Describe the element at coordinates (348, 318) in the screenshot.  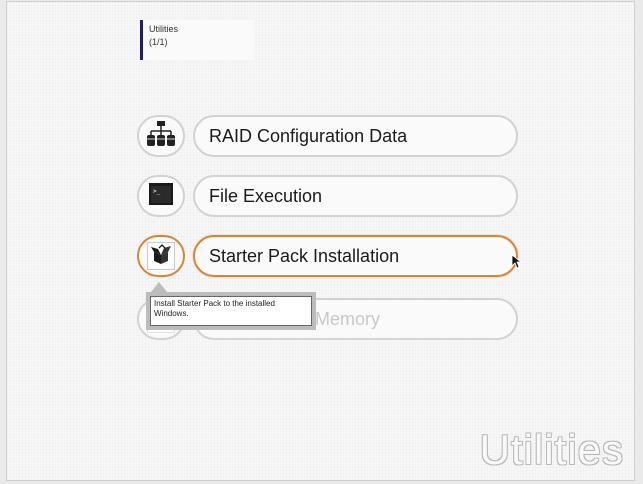
I see `memory-label: Memory` at that location.